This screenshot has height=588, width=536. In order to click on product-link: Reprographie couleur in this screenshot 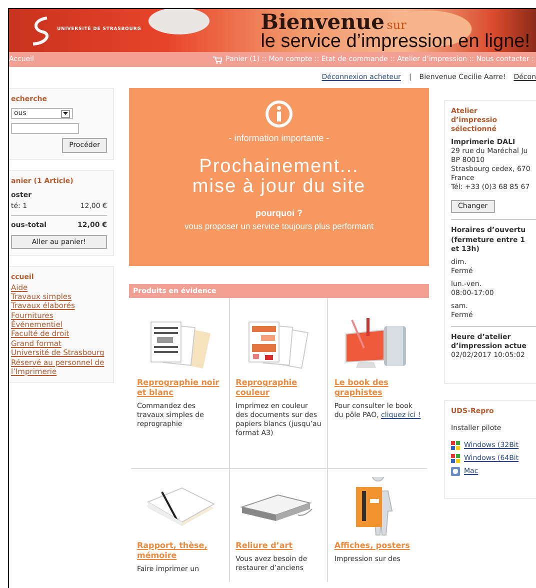, I will do `click(279, 388)`.